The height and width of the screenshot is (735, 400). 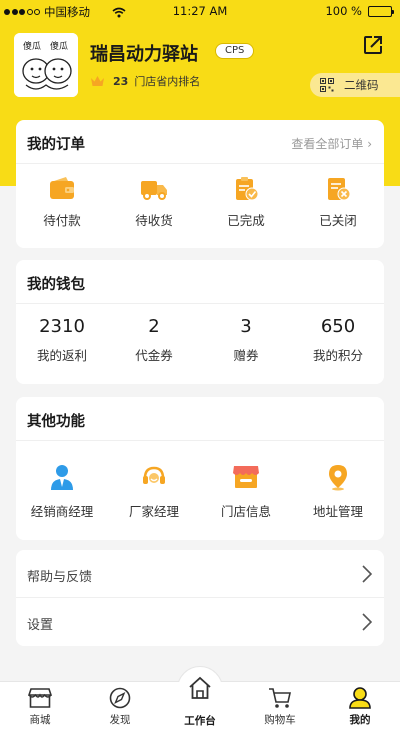 I want to click on function-store-info: 门店信息, so click(x=246, y=491).